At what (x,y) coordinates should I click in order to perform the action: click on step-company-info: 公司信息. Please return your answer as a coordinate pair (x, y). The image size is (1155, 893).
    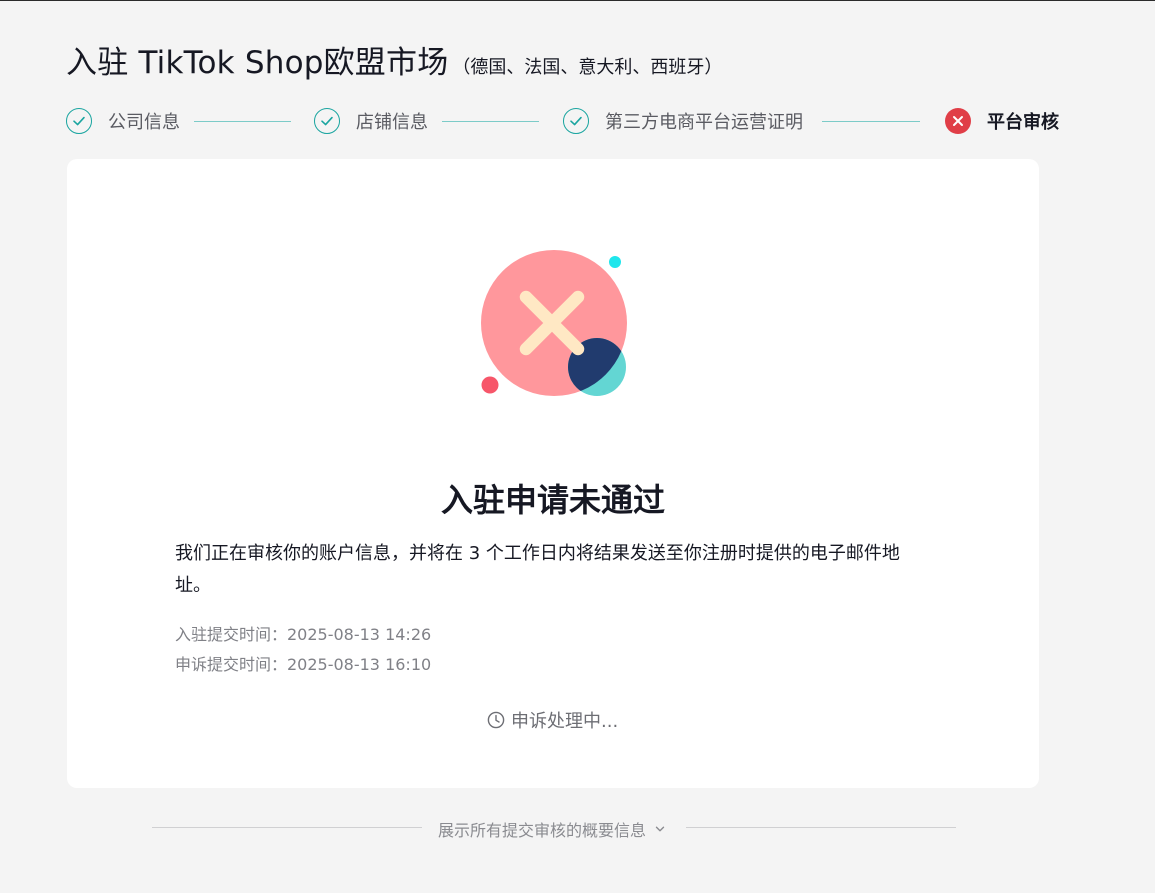
    Looking at the image, I should click on (123, 121).